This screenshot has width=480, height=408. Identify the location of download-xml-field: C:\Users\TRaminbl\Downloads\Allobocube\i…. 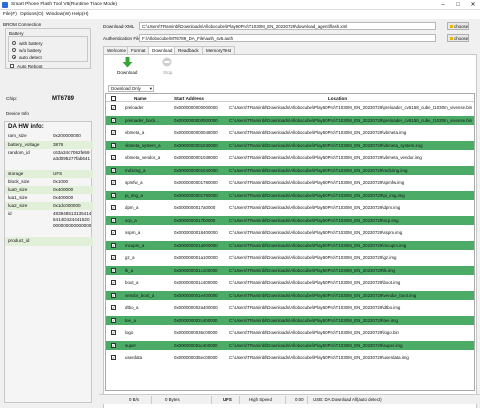
(287, 26).